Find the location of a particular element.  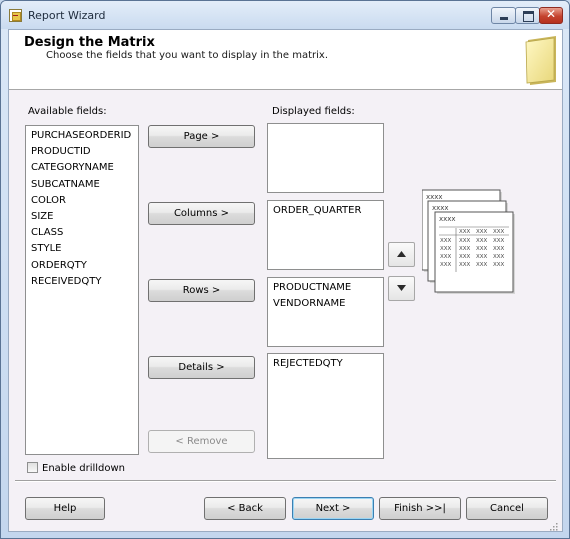

column-field-item: ORDER_QUARTER is located at coordinates (325, 211).